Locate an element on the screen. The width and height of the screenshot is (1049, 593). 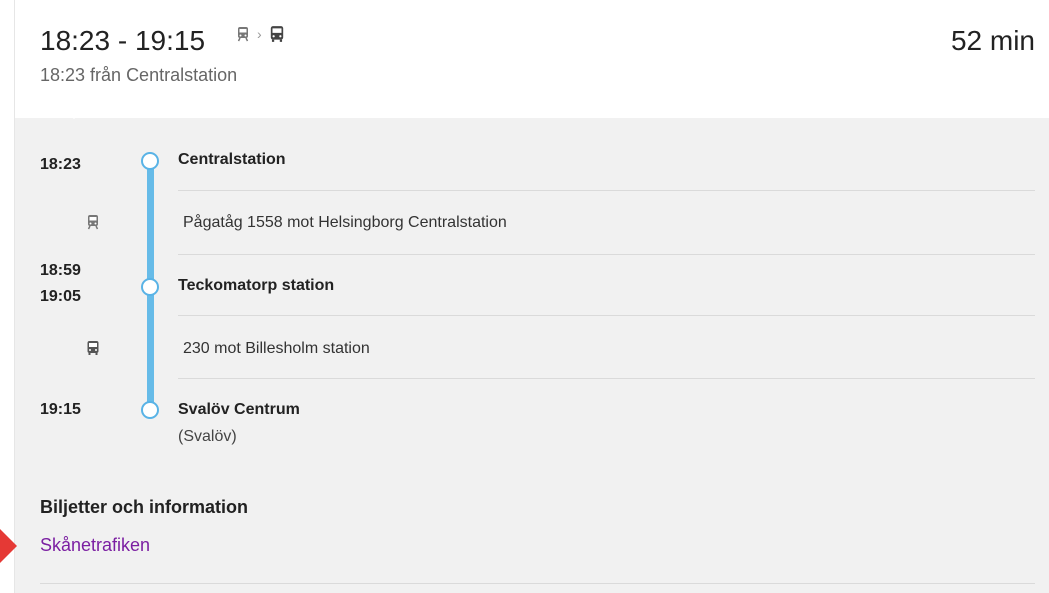
tickets-heading: Biljetter och information is located at coordinates (144, 507).